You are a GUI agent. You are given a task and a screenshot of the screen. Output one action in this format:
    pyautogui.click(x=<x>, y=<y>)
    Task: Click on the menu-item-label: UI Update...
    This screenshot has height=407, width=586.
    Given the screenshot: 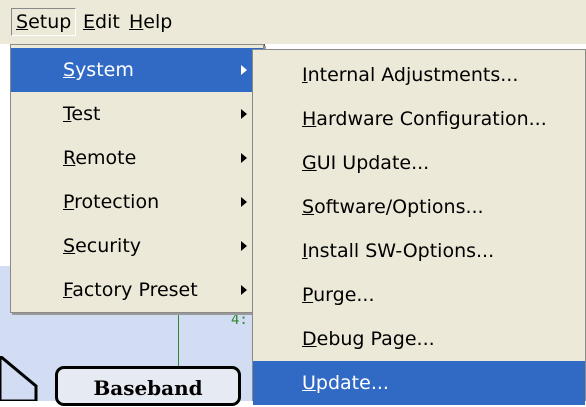 What is the action you would take?
    pyautogui.click(x=373, y=163)
    